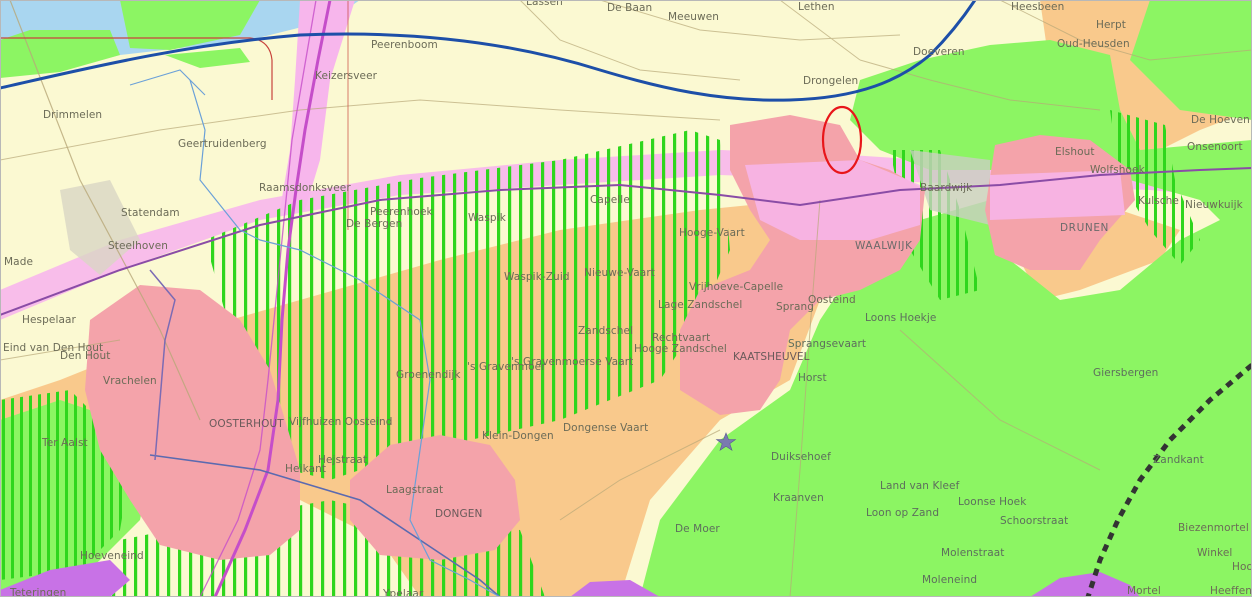  Describe the element at coordinates (487, 218) in the screenshot. I see `label-waspik: Waspik` at that location.